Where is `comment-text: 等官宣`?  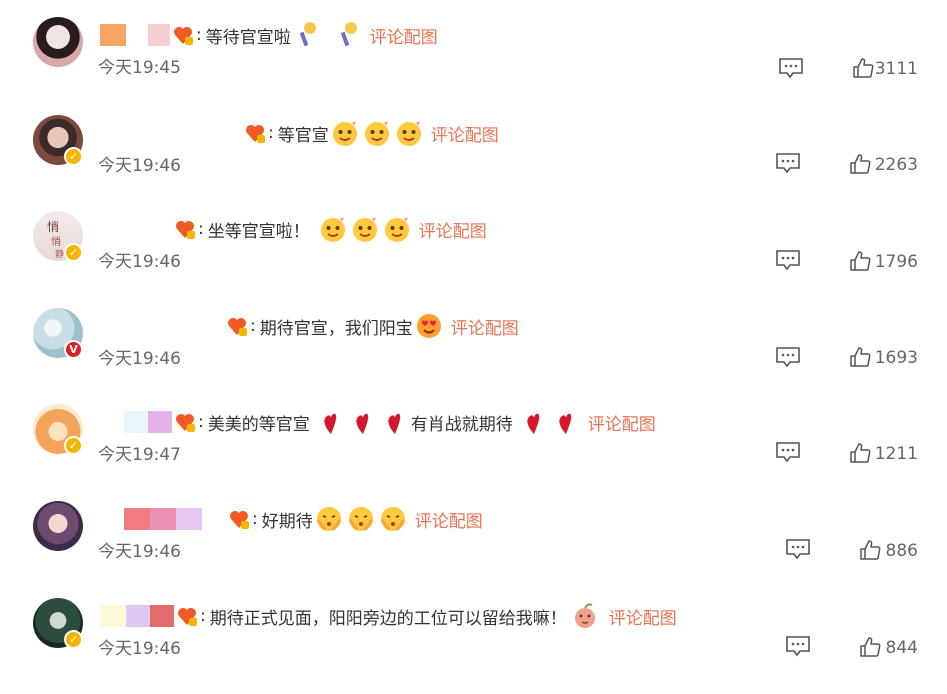
comment-text: 等官宣 is located at coordinates (303, 135).